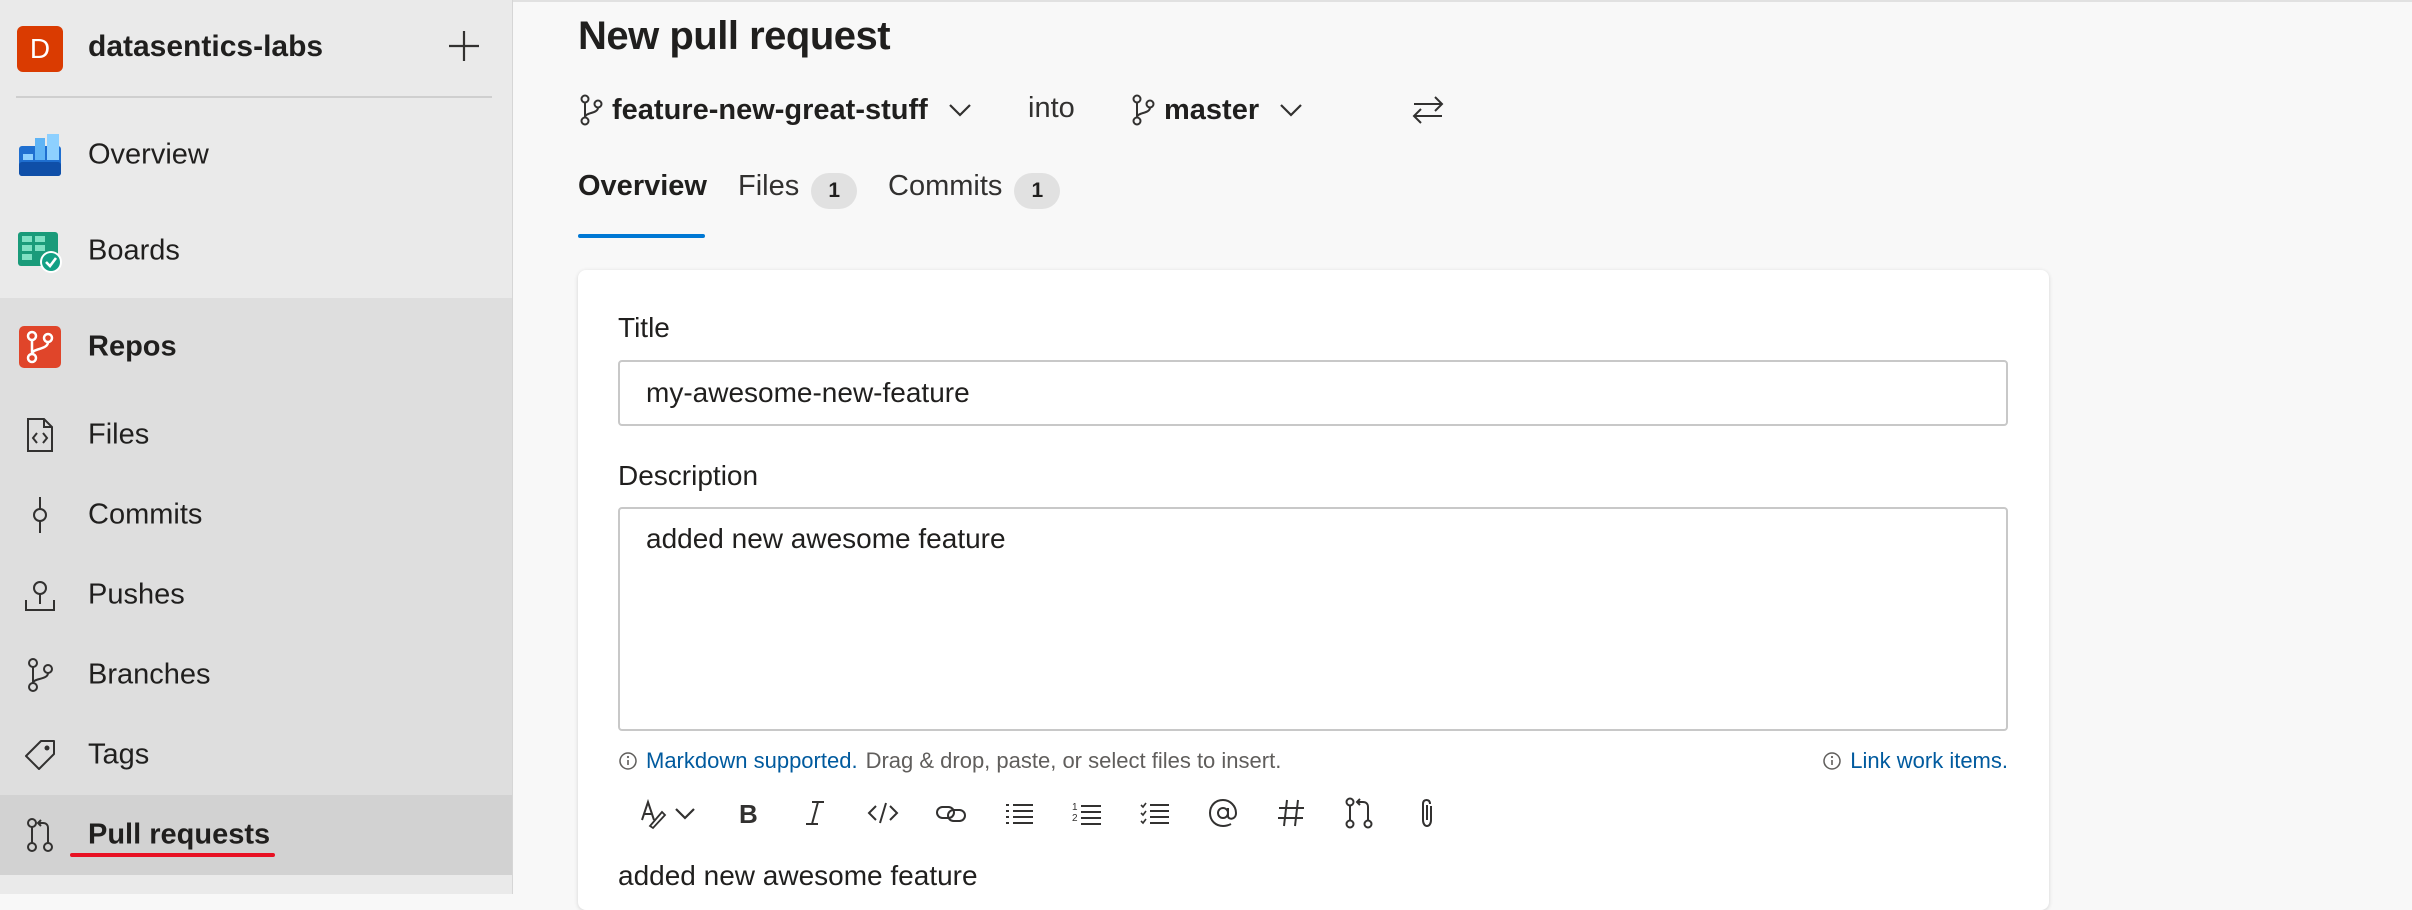 The width and height of the screenshot is (2412, 910). I want to click on swap-branches-icon, so click(1428, 110).